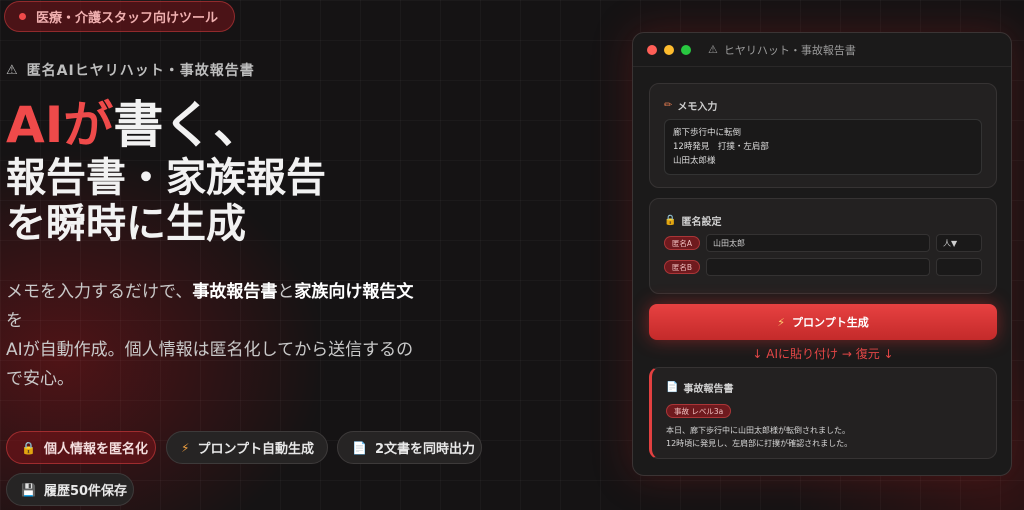  What do you see at coordinates (818, 267) in the screenshot?
I see `anon-name-input` at bounding box center [818, 267].